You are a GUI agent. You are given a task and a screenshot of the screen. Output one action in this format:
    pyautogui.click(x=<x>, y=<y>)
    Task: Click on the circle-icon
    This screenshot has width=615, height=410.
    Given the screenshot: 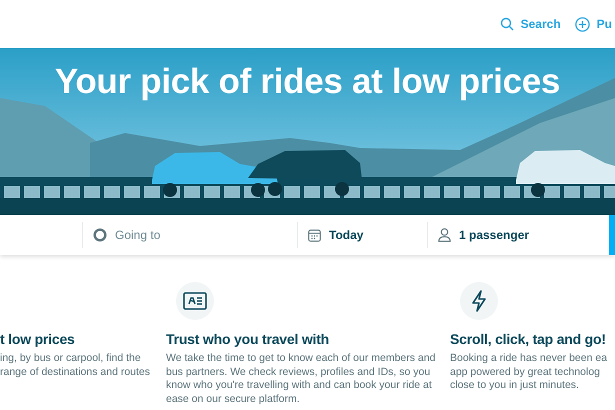 What is the action you would take?
    pyautogui.click(x=100, y=235)
    